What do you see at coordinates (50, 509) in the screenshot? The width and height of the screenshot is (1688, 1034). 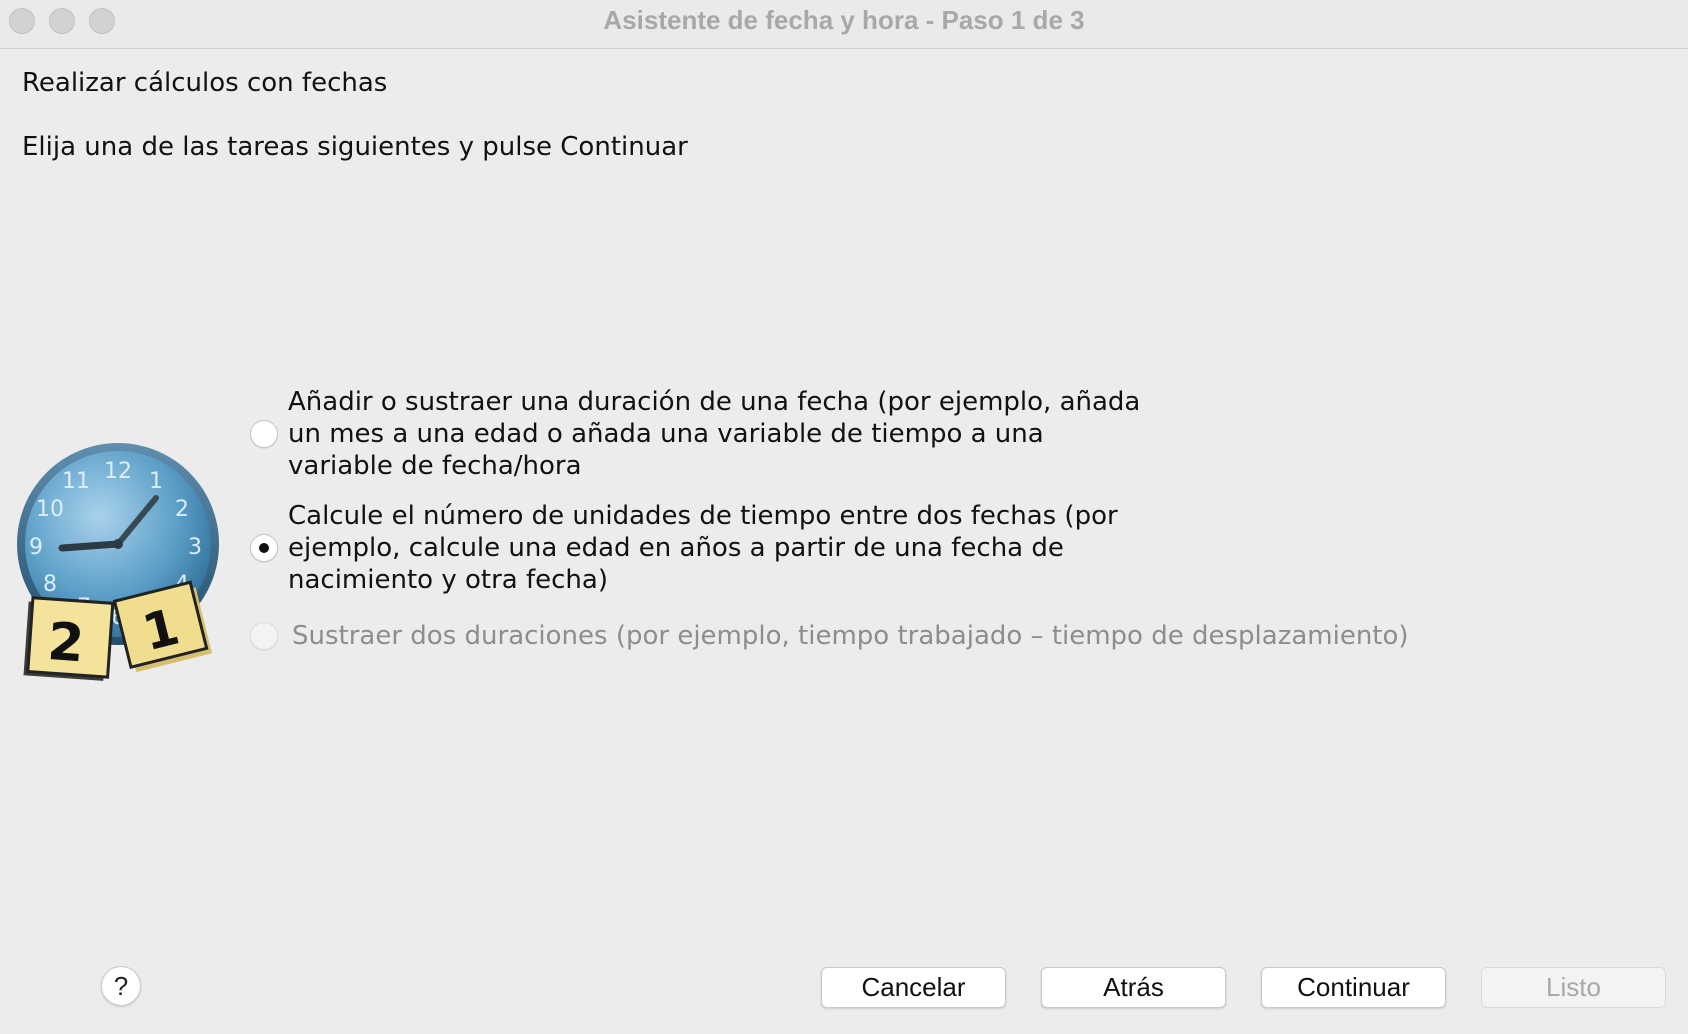 I see `clock-numeral: 10` at bounding box center [50, 509].